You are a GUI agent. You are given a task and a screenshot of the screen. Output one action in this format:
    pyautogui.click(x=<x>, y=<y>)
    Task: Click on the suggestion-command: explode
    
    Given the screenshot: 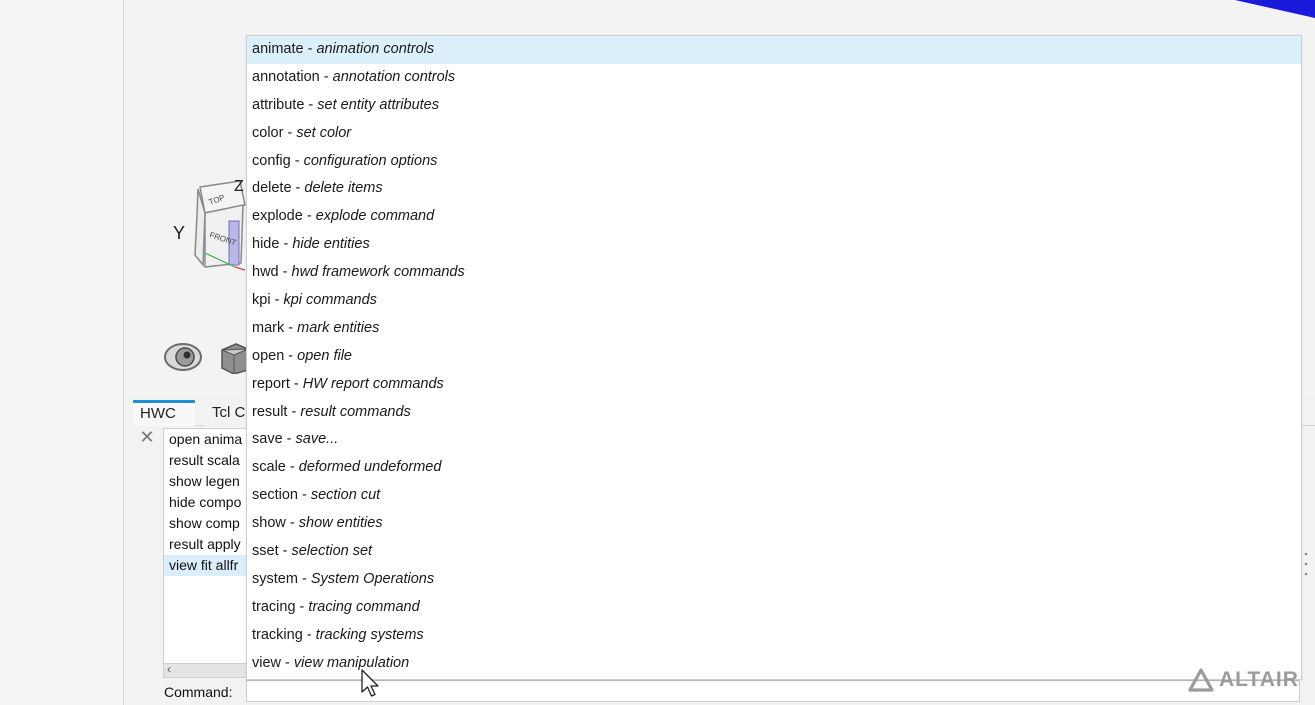 What is the action you would take?
    pyautogui.click(x=277, y=216)
    